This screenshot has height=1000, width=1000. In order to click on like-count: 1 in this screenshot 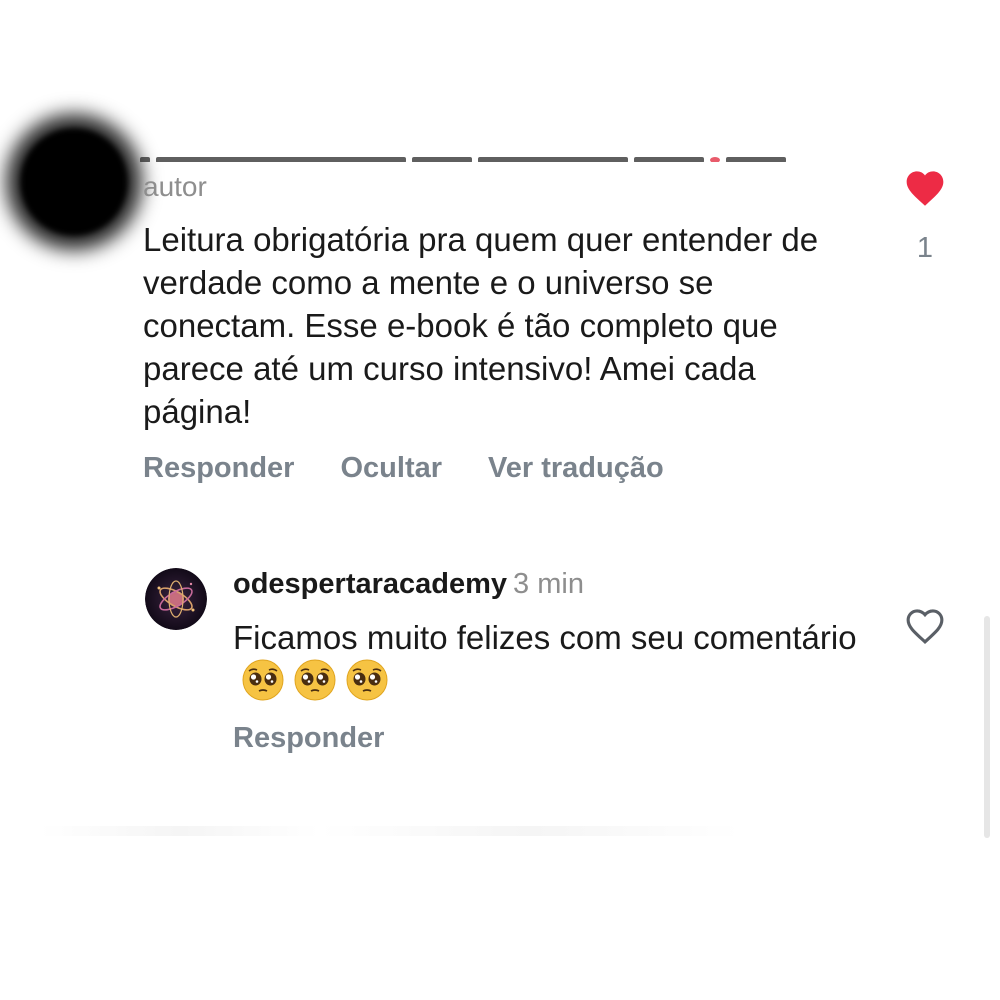, I will do `click(925, 248)`.